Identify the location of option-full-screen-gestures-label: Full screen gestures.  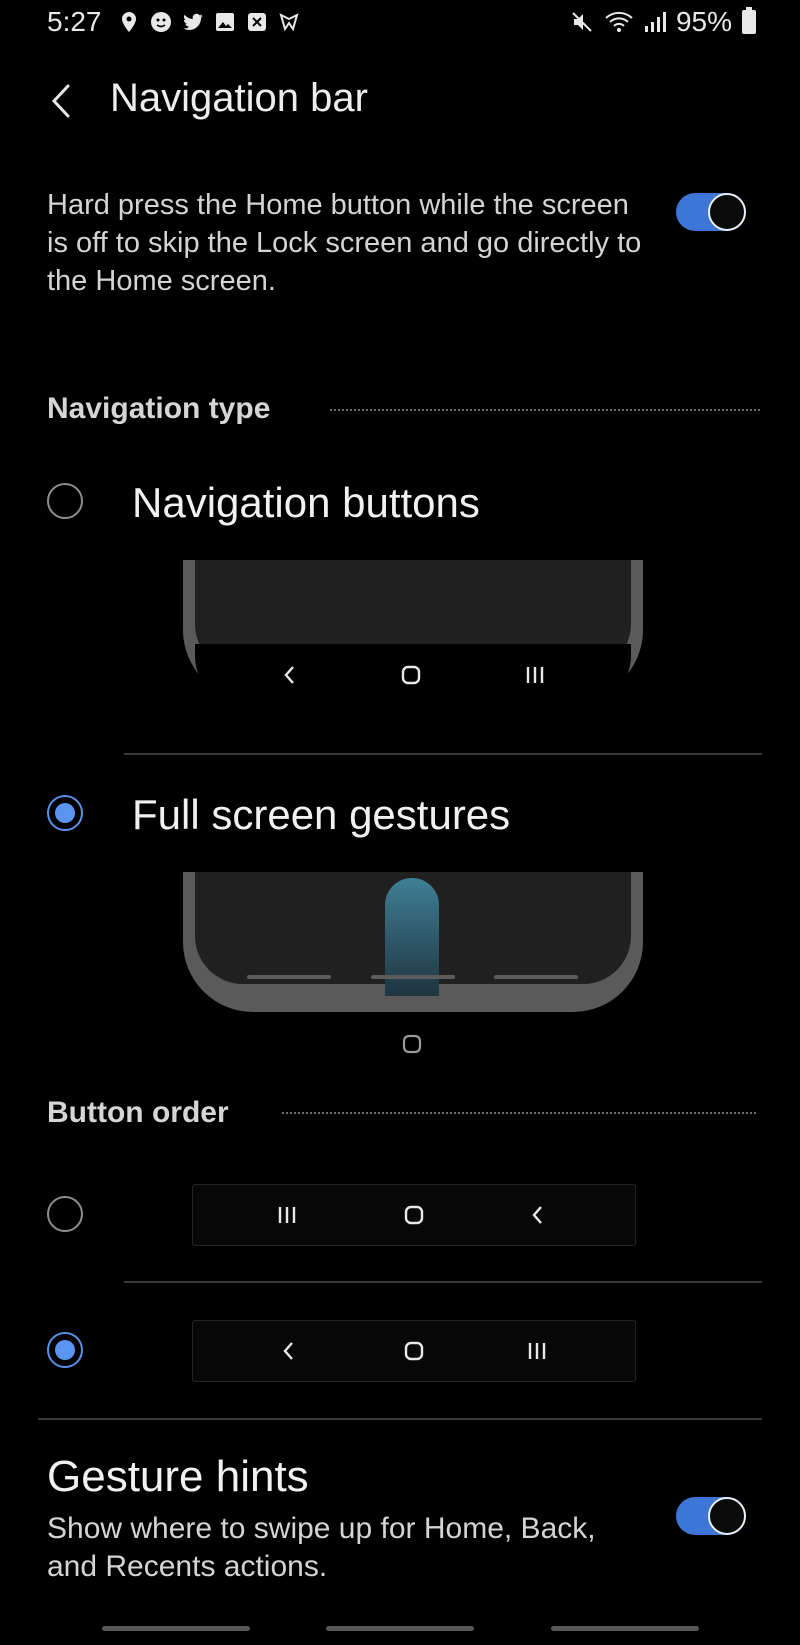
(321, 814).